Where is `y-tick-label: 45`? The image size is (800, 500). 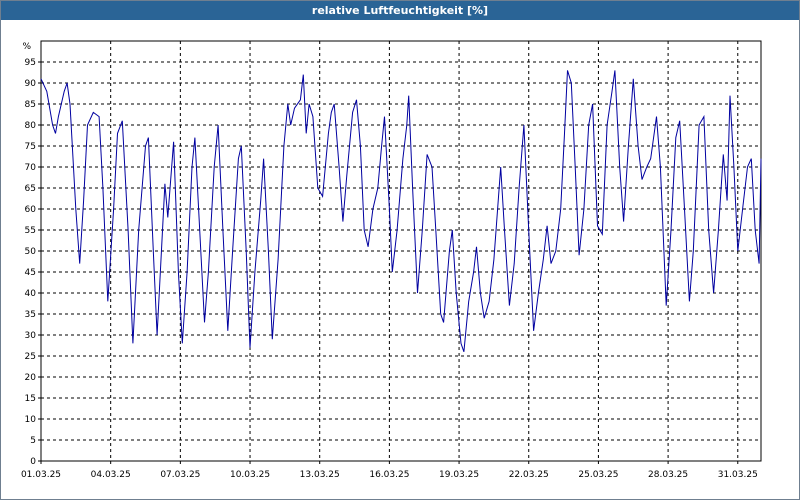
y-tick-label: 45 is located at coordinates (30, 273).